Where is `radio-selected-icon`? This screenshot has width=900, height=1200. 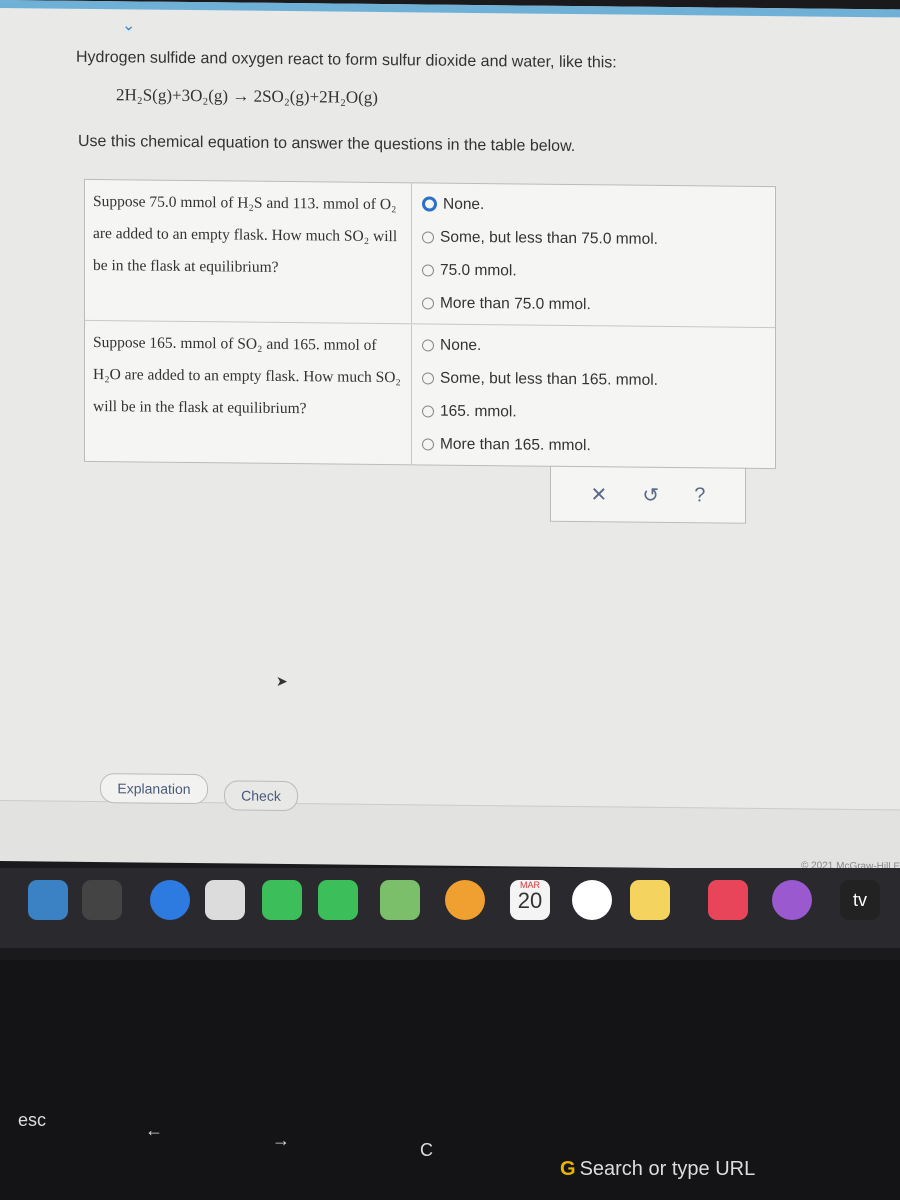
radio-selected-icon is located at coordinates (429, 204).